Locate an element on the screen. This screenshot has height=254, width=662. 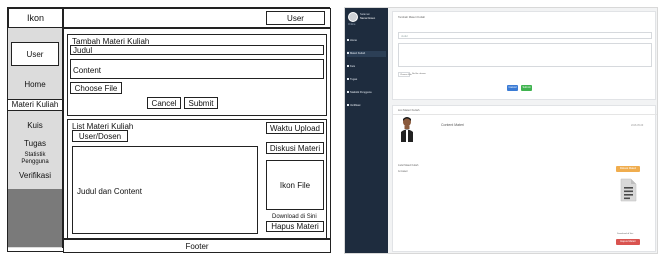
diskusi-button: Diskusi Materi is located at coordinates (628, 169).